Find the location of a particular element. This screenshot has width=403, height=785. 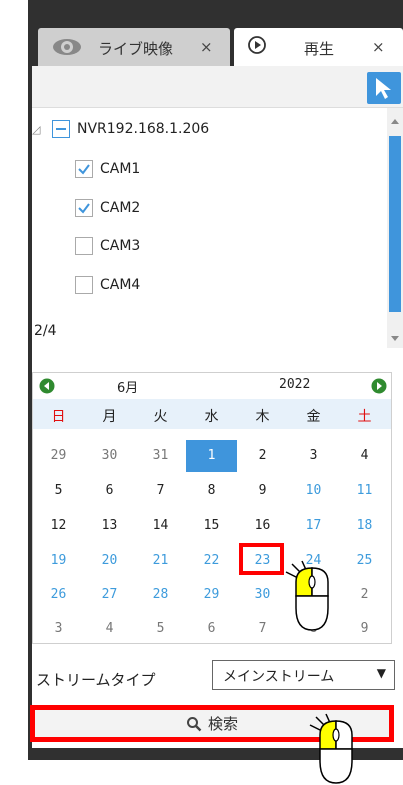

tab-playback: 再生 × is located at coordinates (318, 47).